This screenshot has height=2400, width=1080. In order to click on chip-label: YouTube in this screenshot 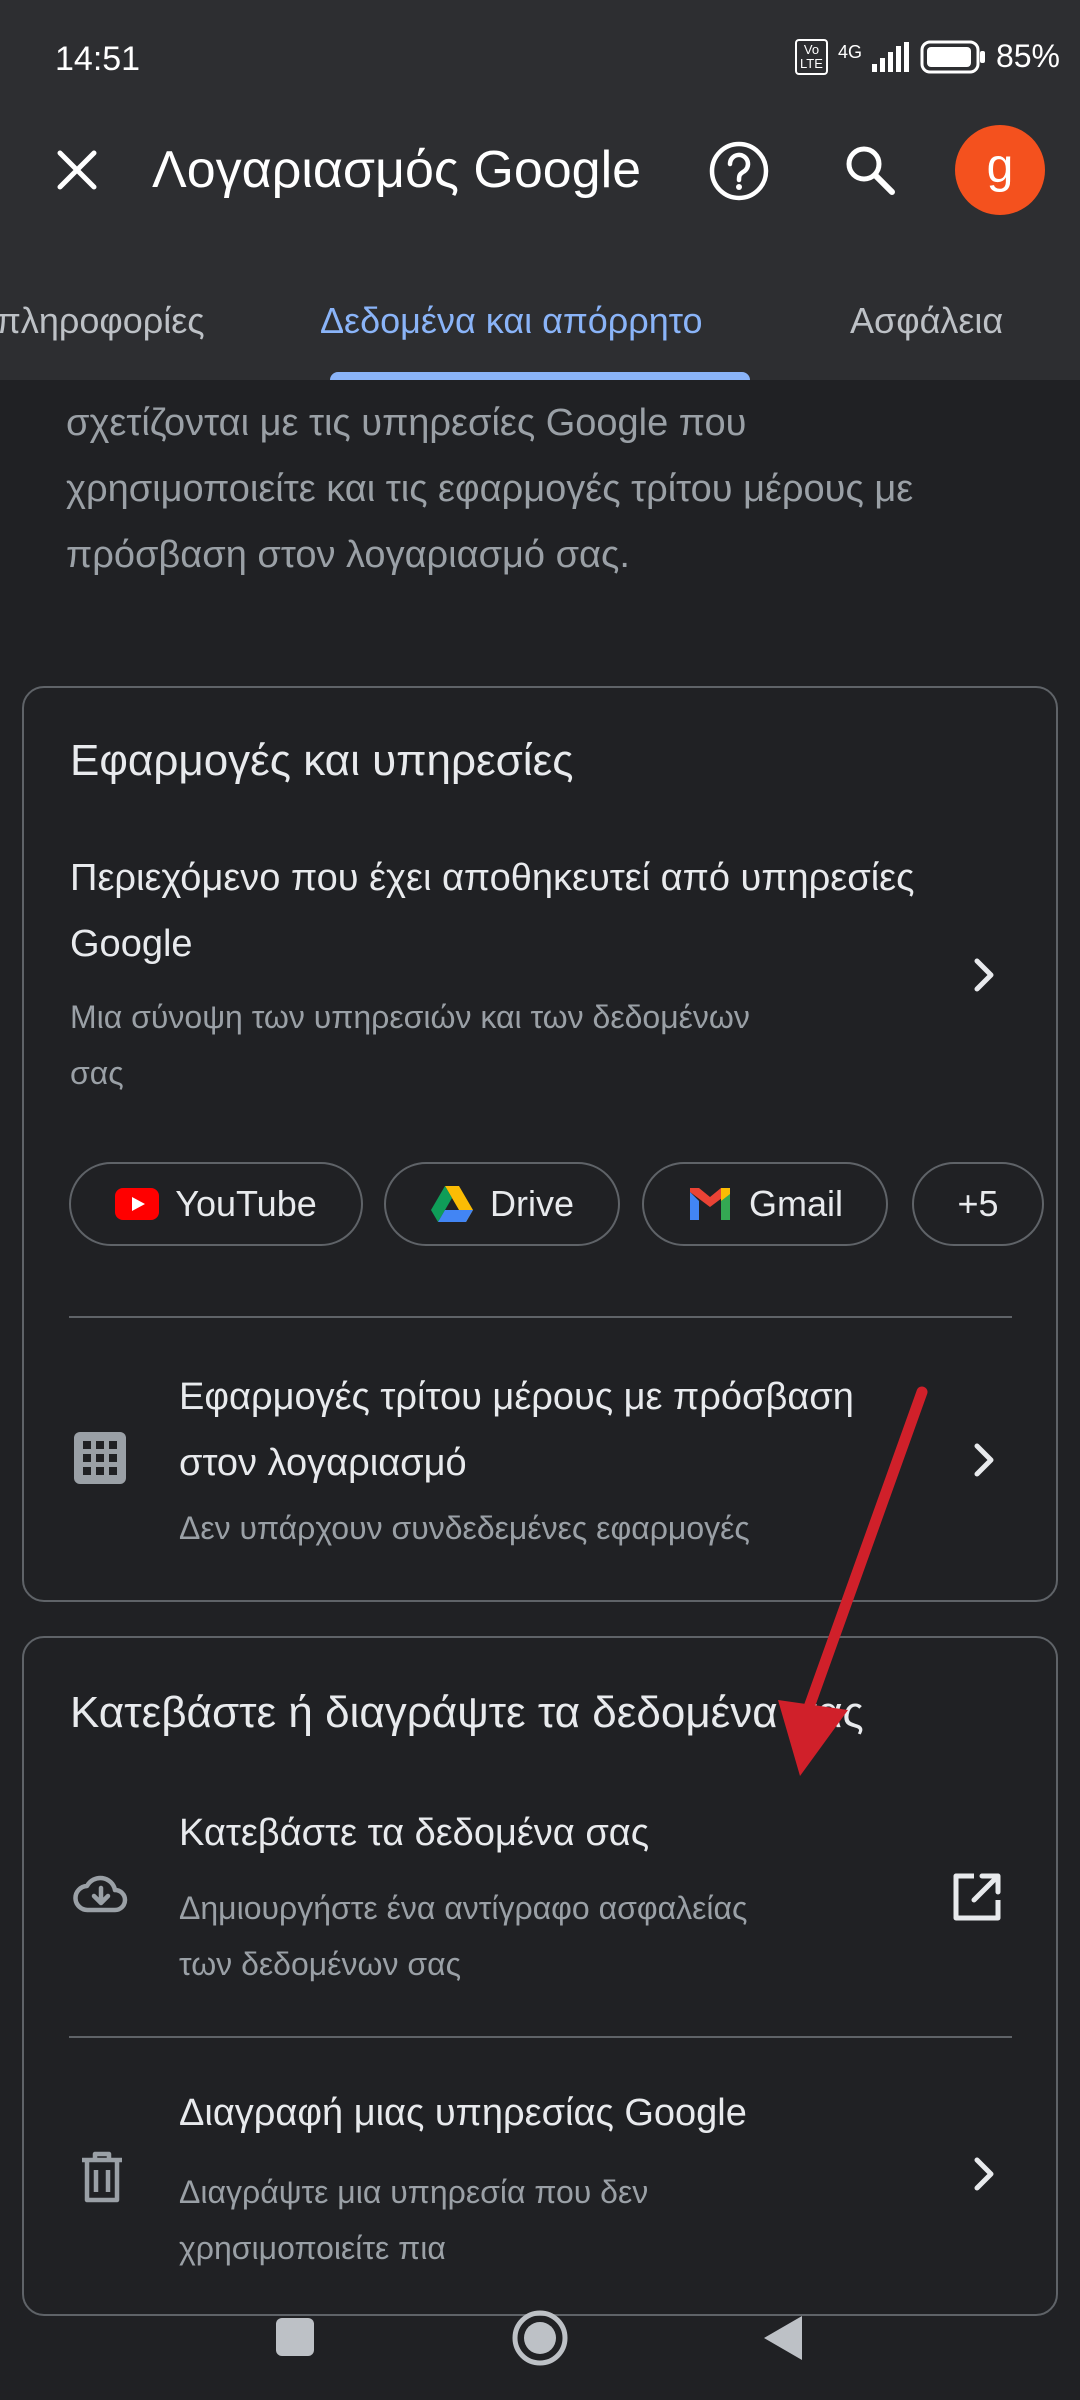, I will do `click(246, 1203)`.